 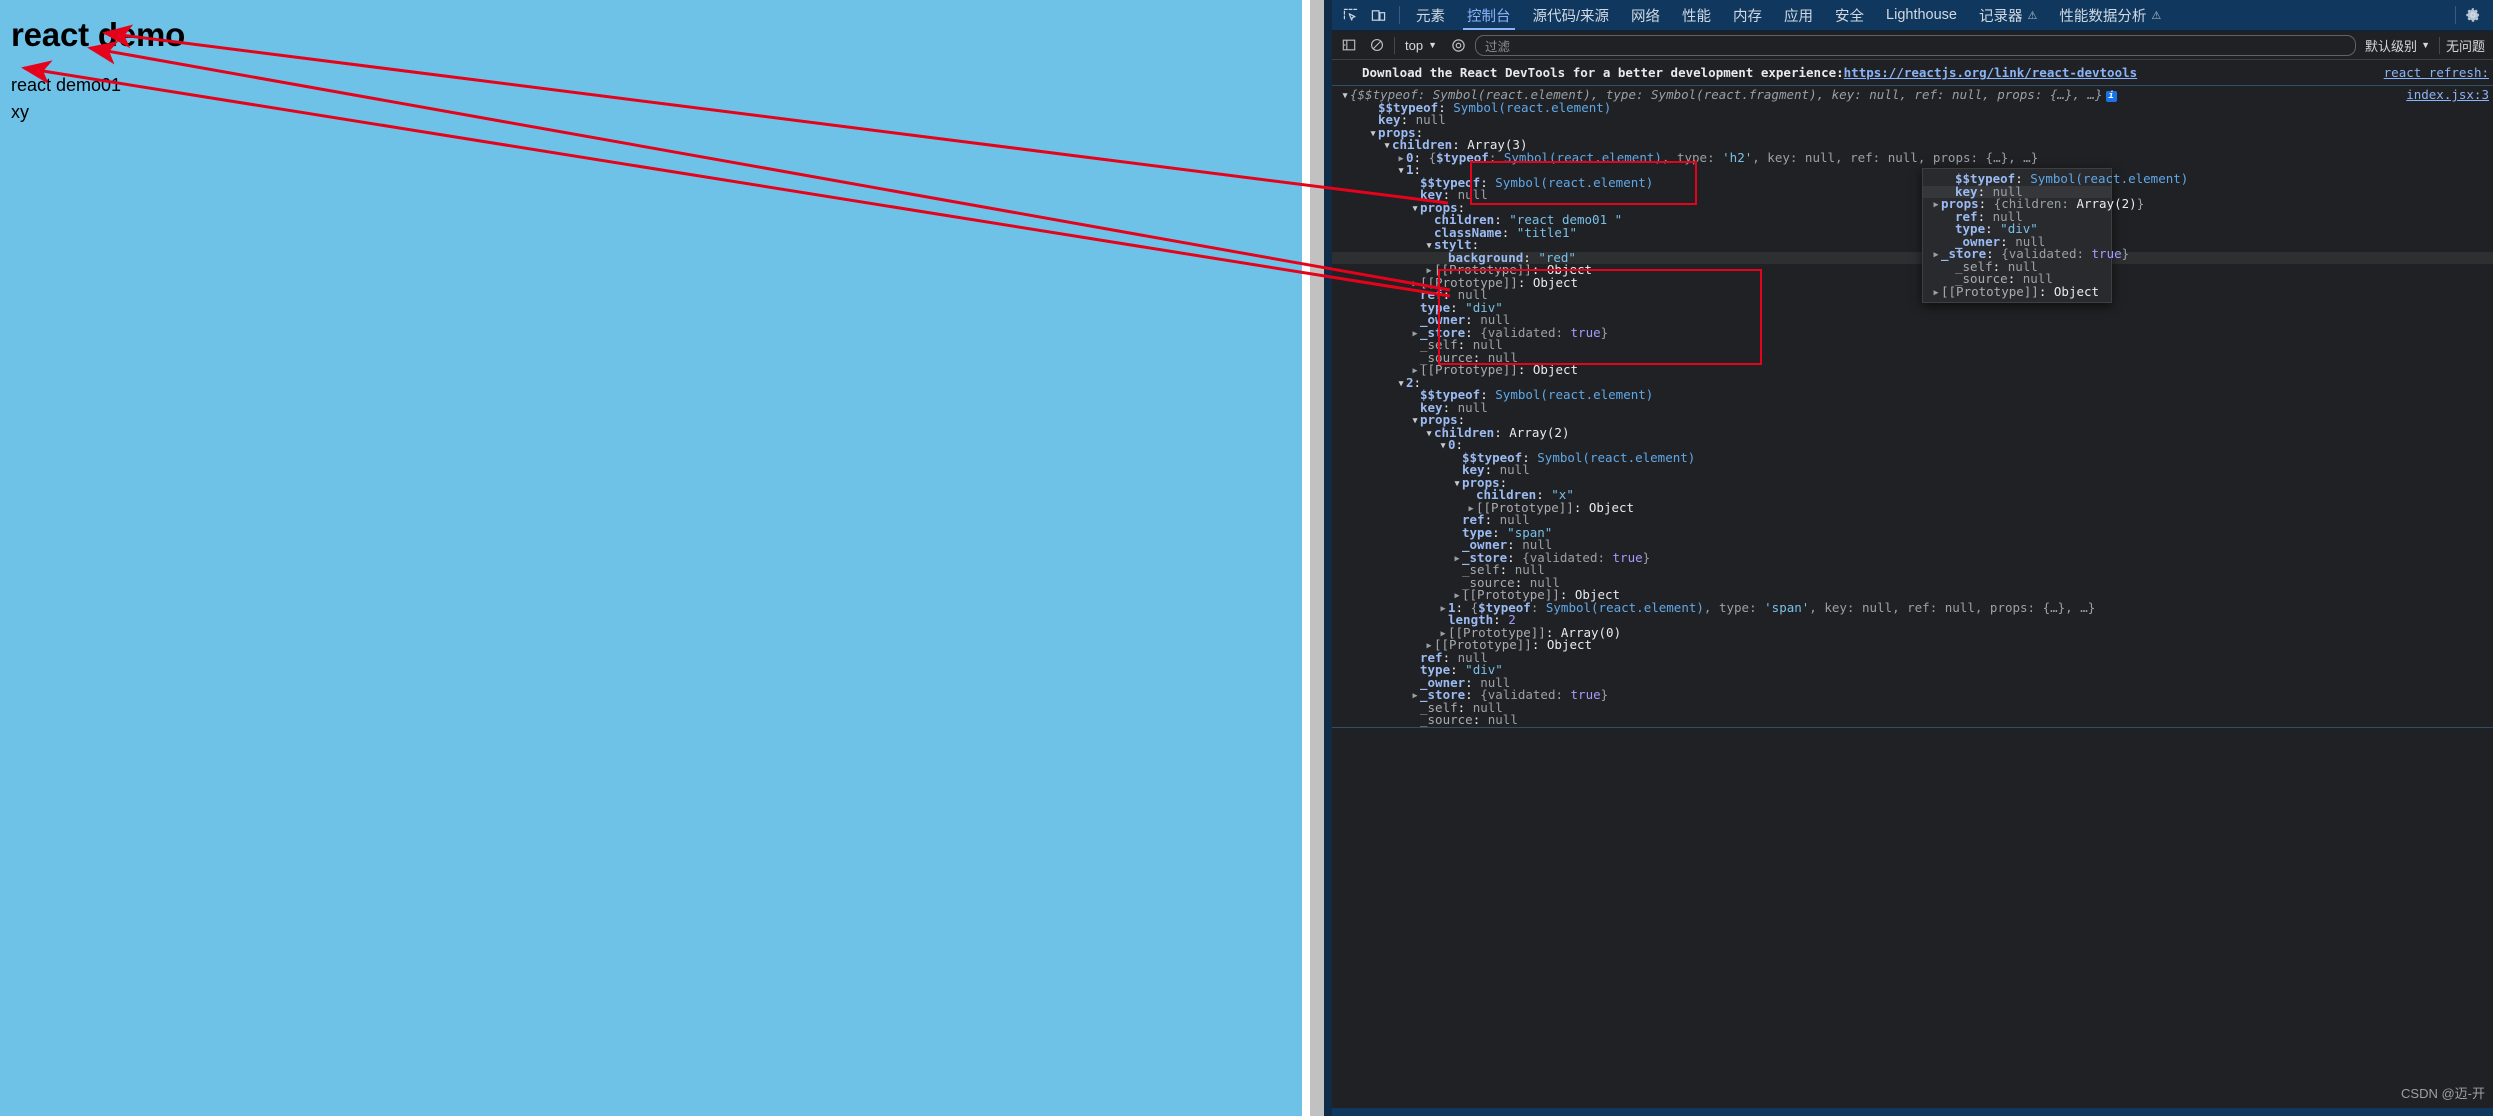 What do you see at coordinates (1377, 45) in the screenshot?
I see `clear-console-icon` at bounding box center [1377, 45].